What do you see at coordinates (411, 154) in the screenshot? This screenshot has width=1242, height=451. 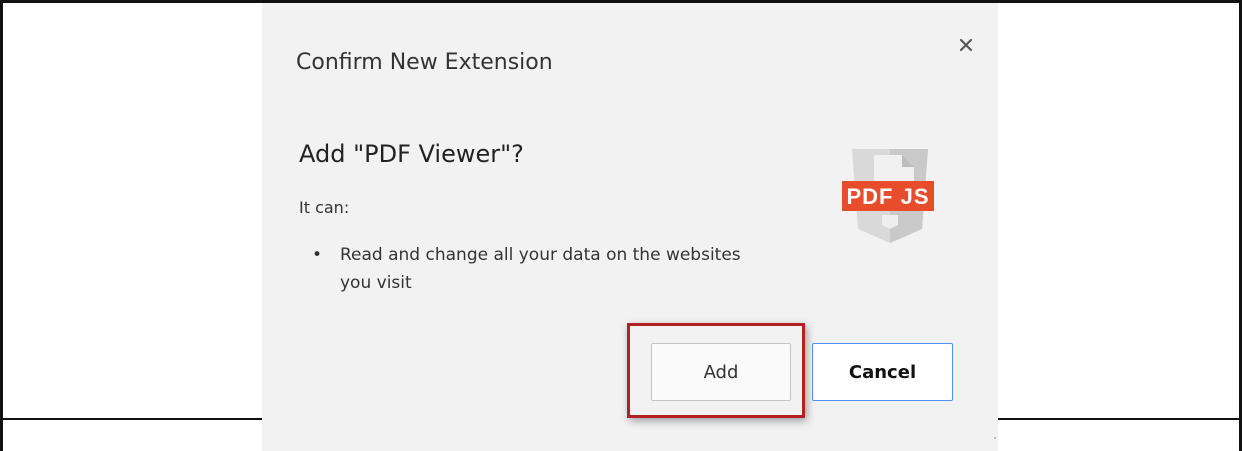 I see `extension-heading: Add "PDF Viewer"?` at bounding box center [411, 154].